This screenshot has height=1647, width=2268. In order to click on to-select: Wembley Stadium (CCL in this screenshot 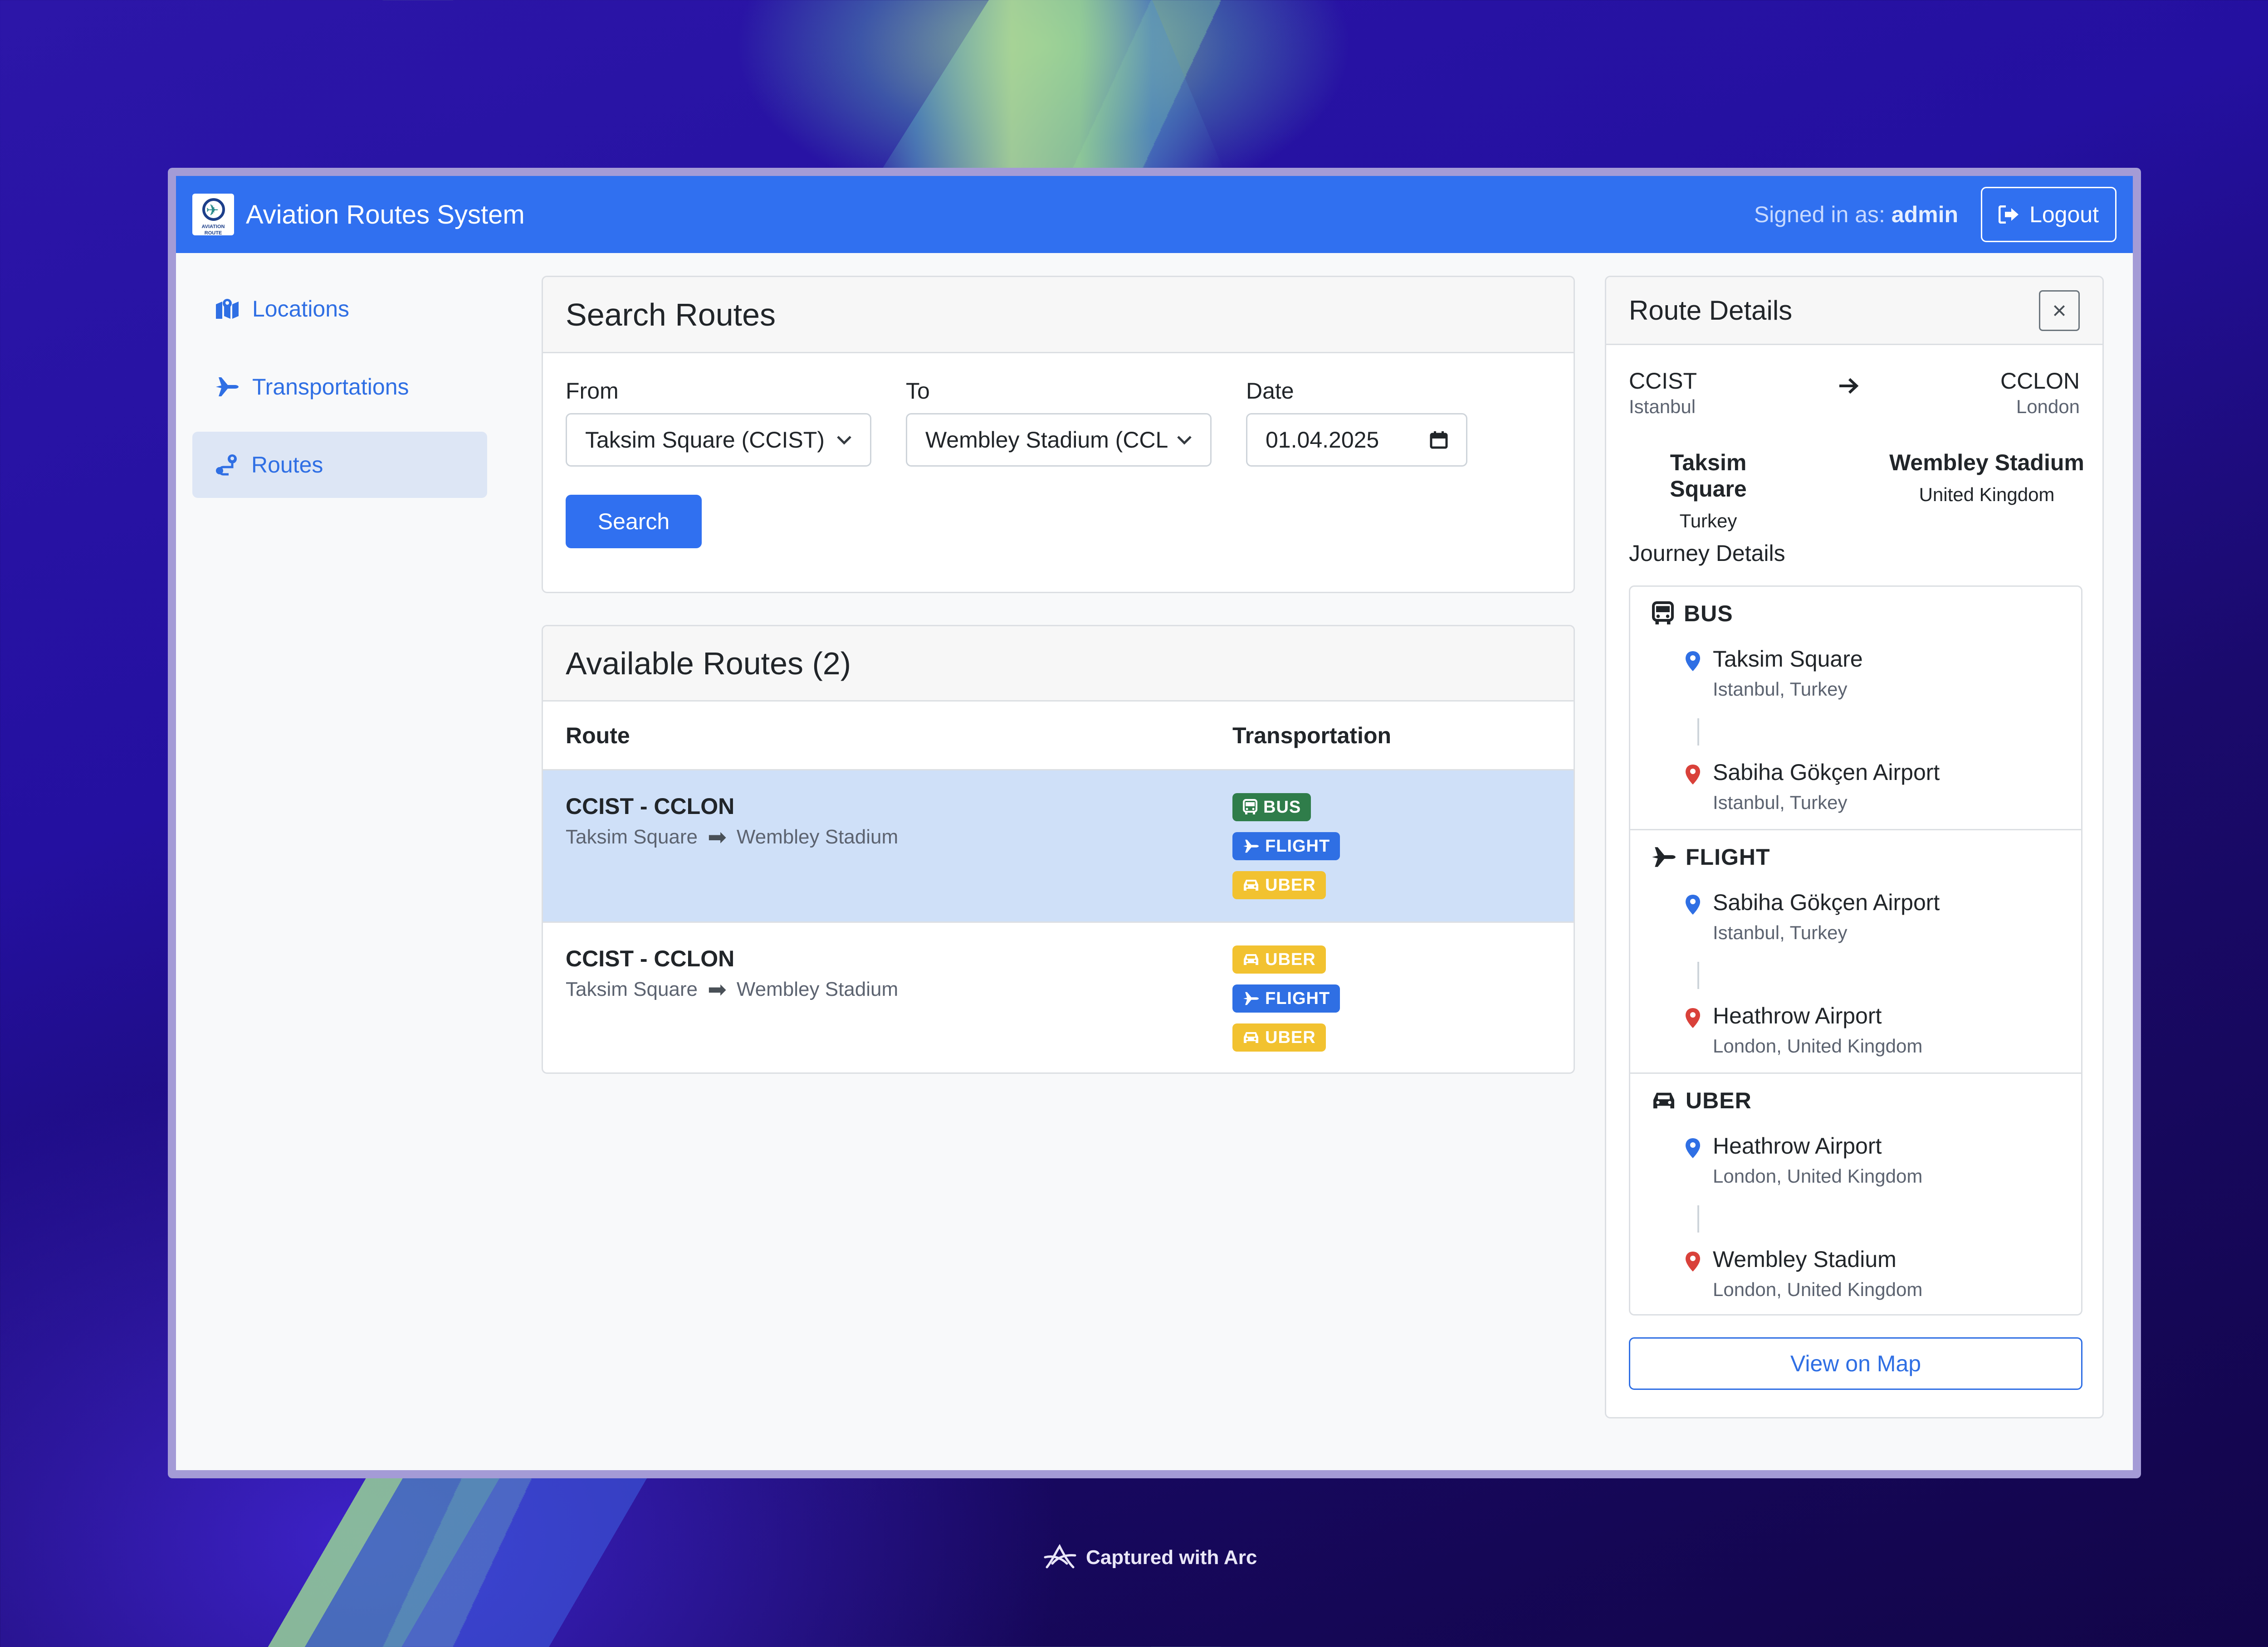, I will do `click(1059, 440)`.